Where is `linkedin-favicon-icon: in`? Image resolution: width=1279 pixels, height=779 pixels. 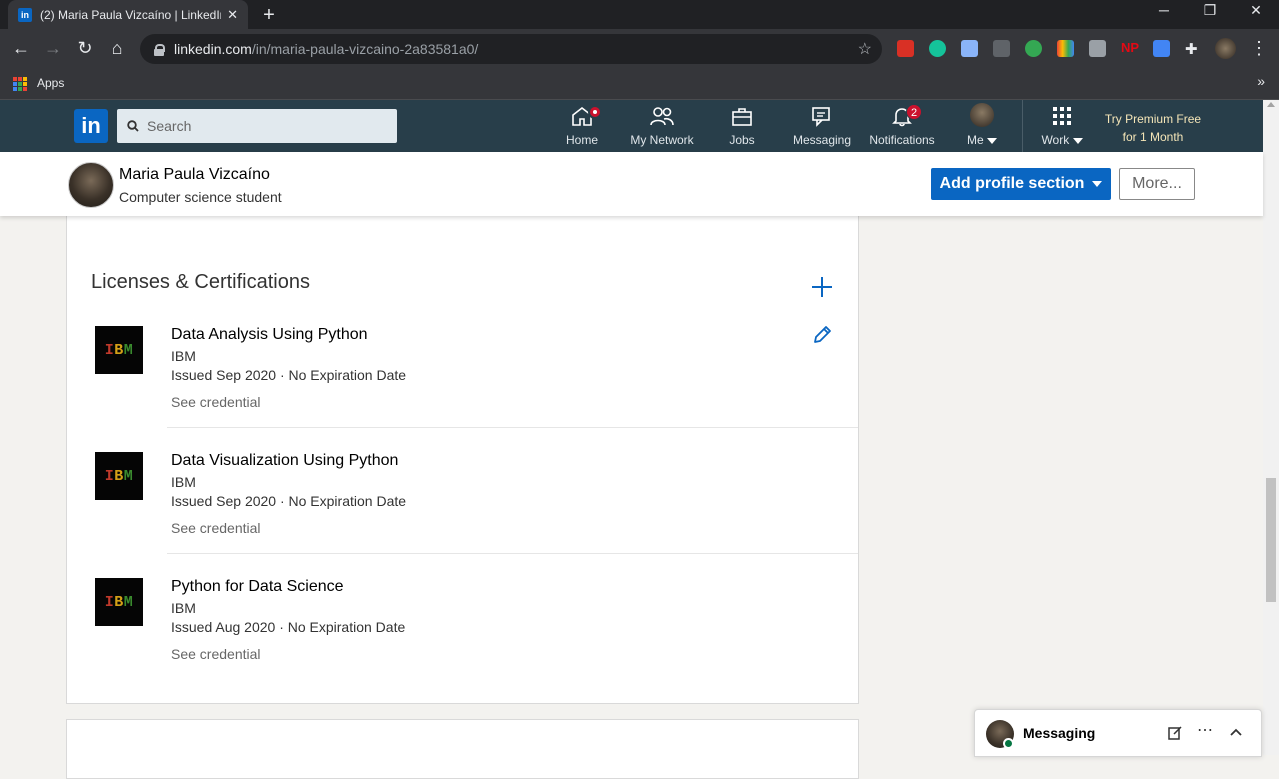 linkedin-favicon-icon: in is located at coordinates (25, 14).